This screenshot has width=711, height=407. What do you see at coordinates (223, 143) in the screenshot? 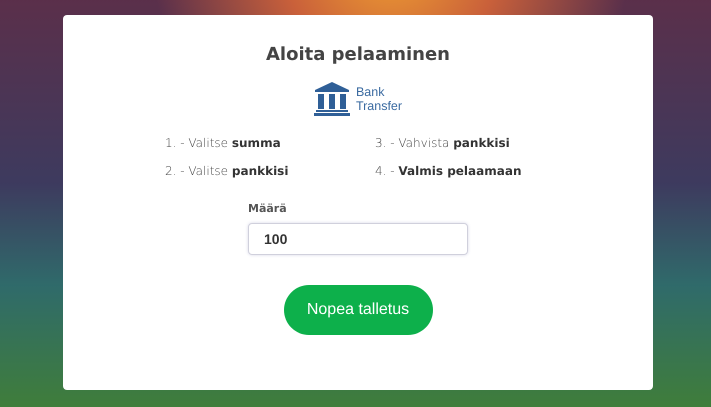
I see `step-text: 1. - Valitse summa` at bounding box center [223, 143].